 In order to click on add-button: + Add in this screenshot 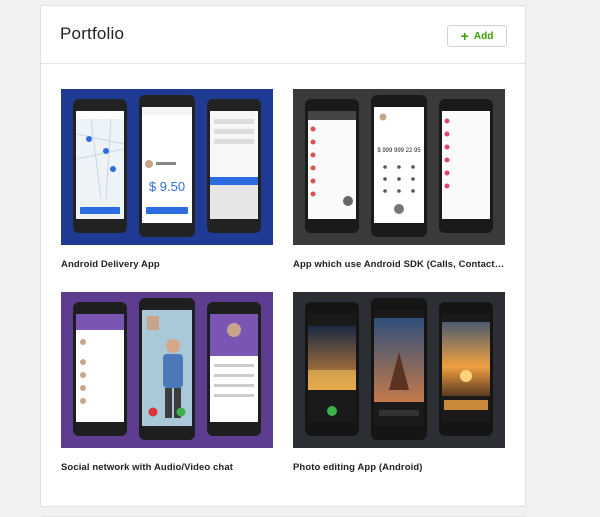, I will do `click(477, 36)`.